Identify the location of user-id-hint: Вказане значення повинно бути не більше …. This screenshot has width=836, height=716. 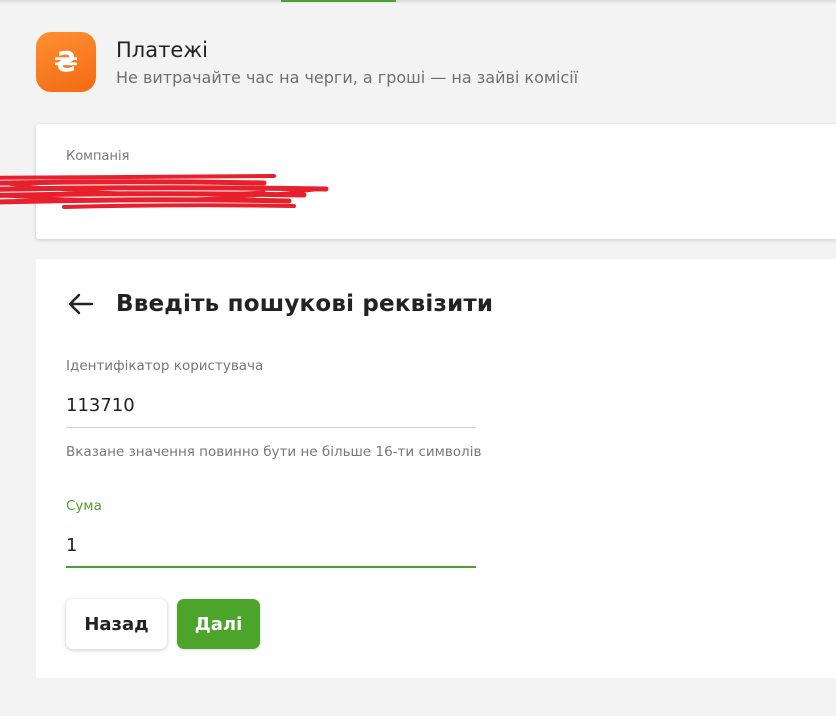
(274, 452).